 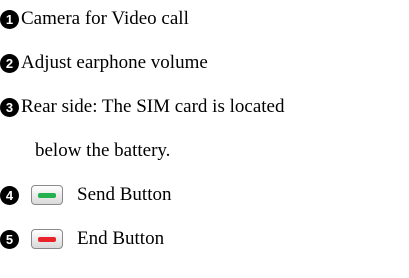 What do you see at coordinates (153, 106) in the screenshot?
I see `item-text: Rear side: The SIM card is located` at bounding box center [153, 106].